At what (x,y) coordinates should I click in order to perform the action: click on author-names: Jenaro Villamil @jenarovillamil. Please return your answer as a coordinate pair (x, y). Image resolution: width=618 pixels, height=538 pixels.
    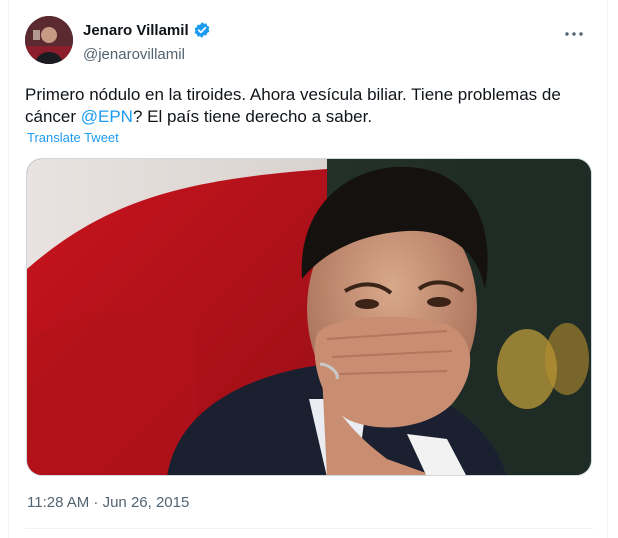
    Looking at the image, I should click on (147, 41).